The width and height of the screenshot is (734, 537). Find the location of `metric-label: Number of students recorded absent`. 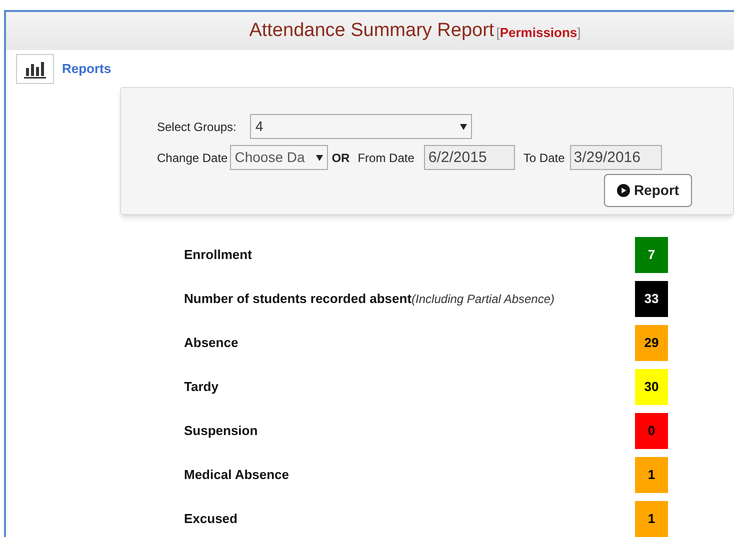

metric-label: Number of students recorded absent is located at coordinates (298, 299).